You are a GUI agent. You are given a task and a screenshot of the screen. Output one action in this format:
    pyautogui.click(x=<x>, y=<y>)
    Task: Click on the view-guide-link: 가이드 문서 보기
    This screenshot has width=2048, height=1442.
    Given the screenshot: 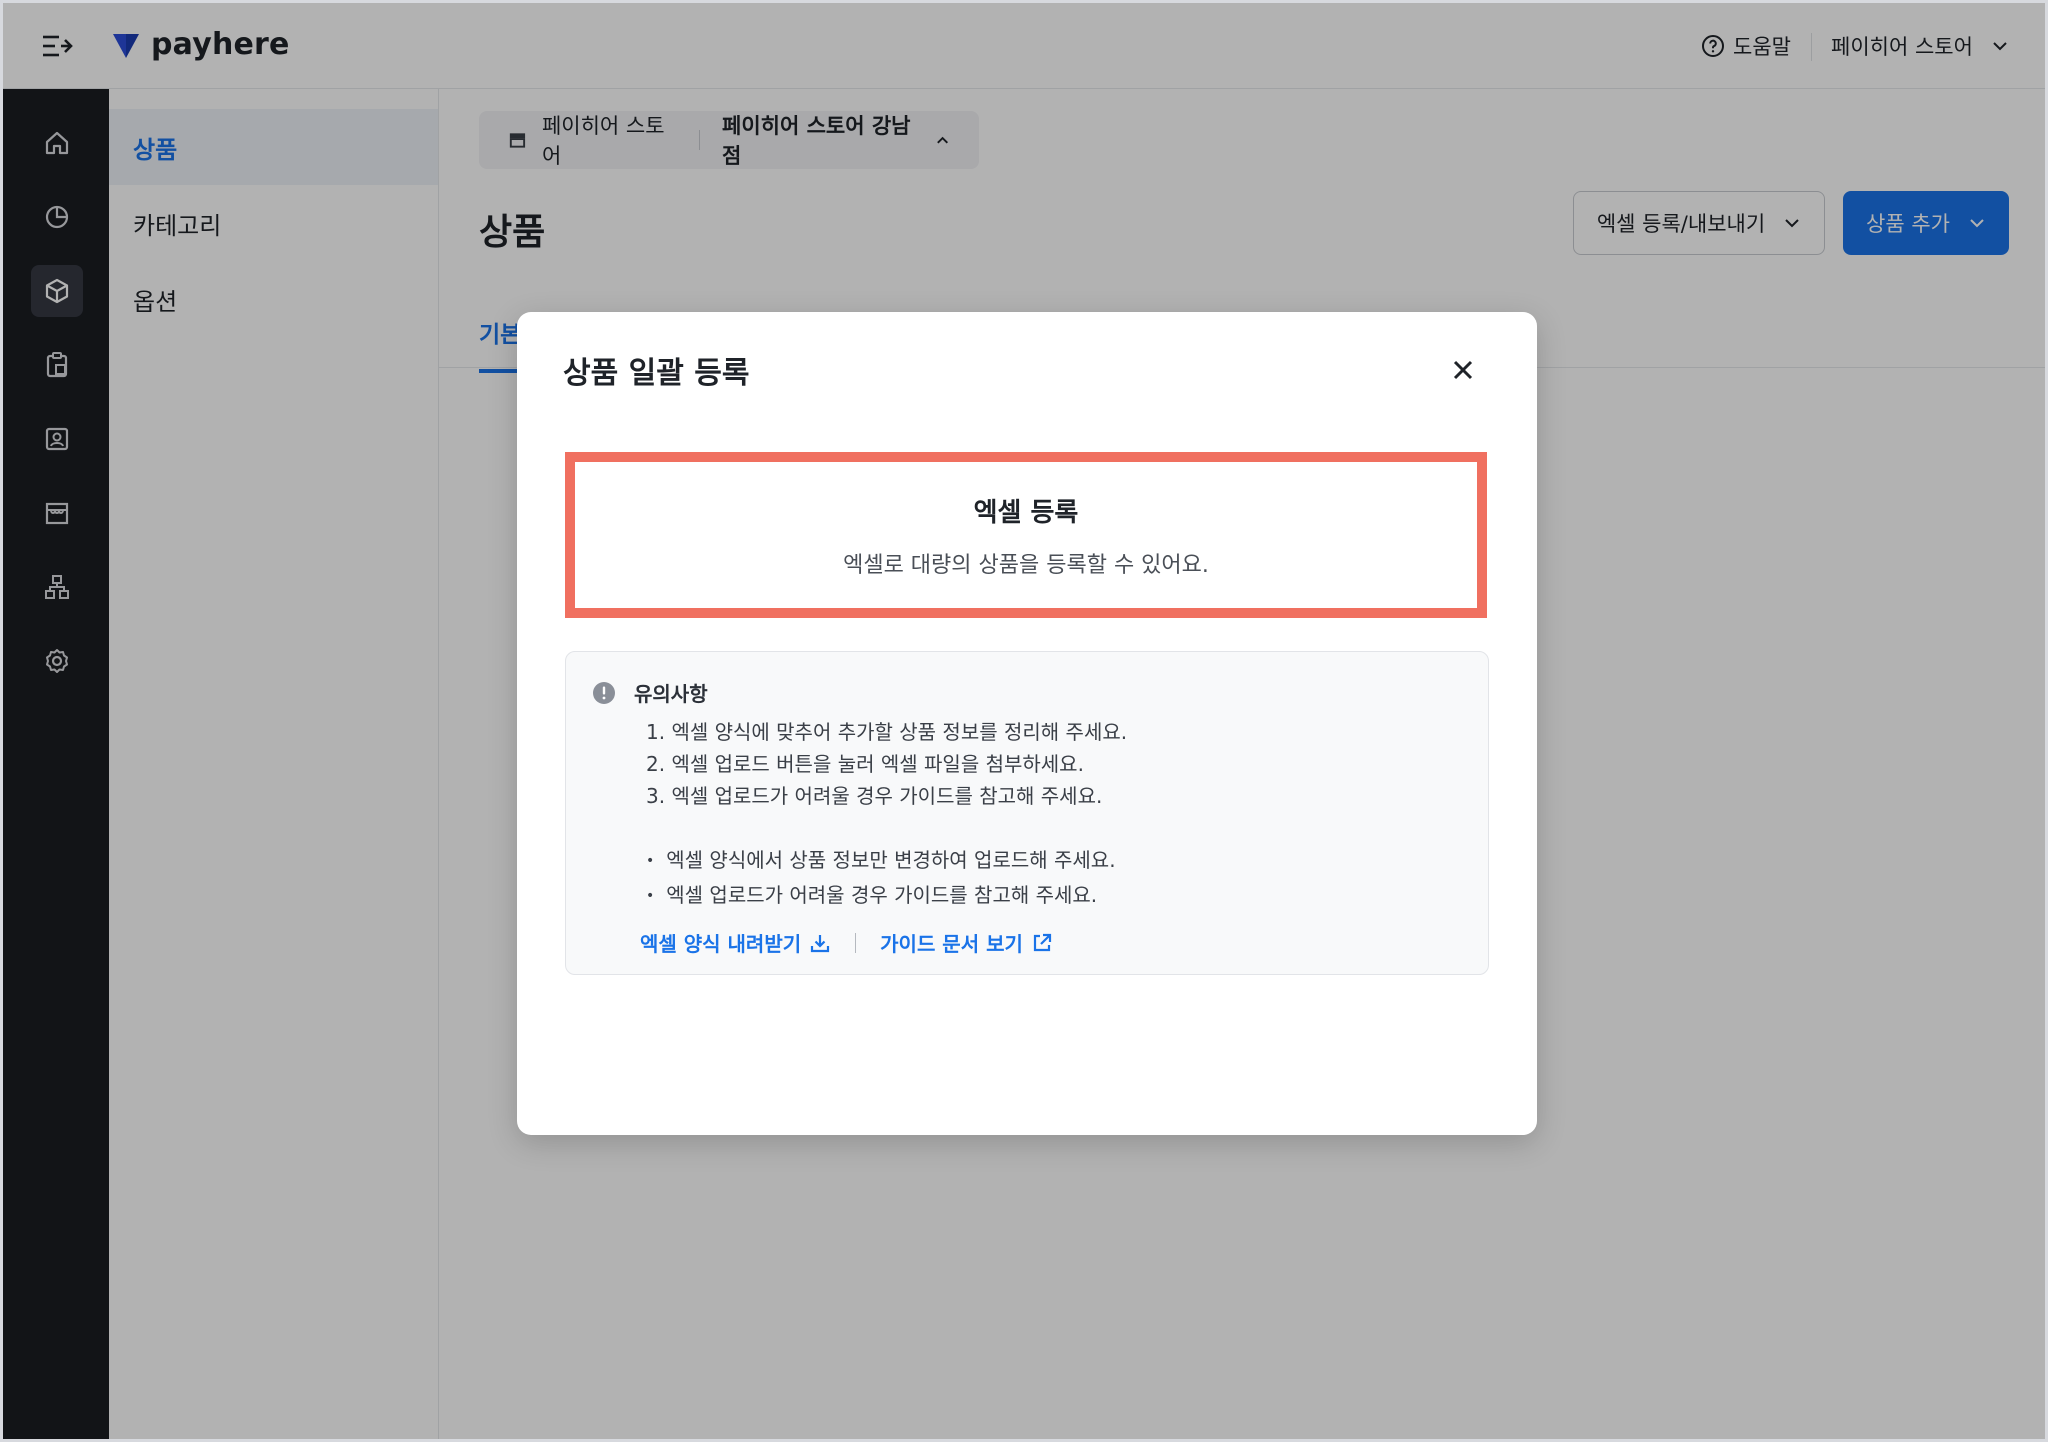 What is the action you would take?
    pyautogui.click(x=966, y=942)
    